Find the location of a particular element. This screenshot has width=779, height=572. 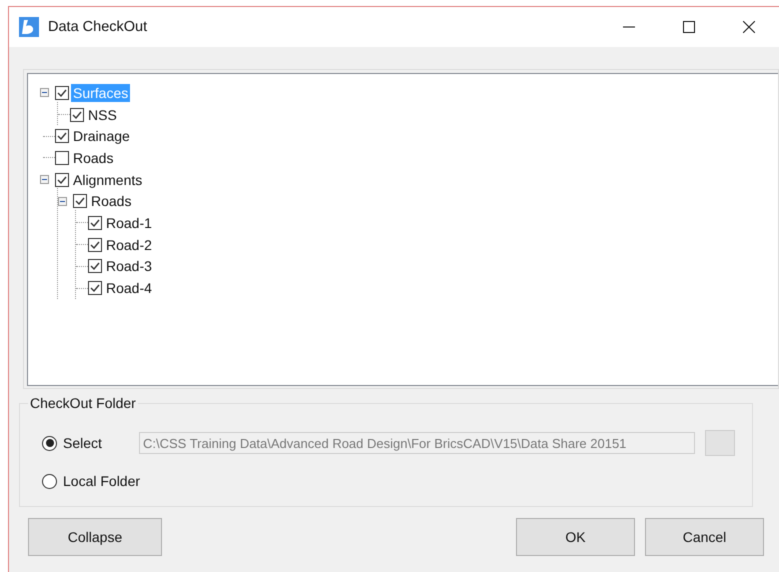

tree-item: Road-4 is located at coordinates (129, 288).